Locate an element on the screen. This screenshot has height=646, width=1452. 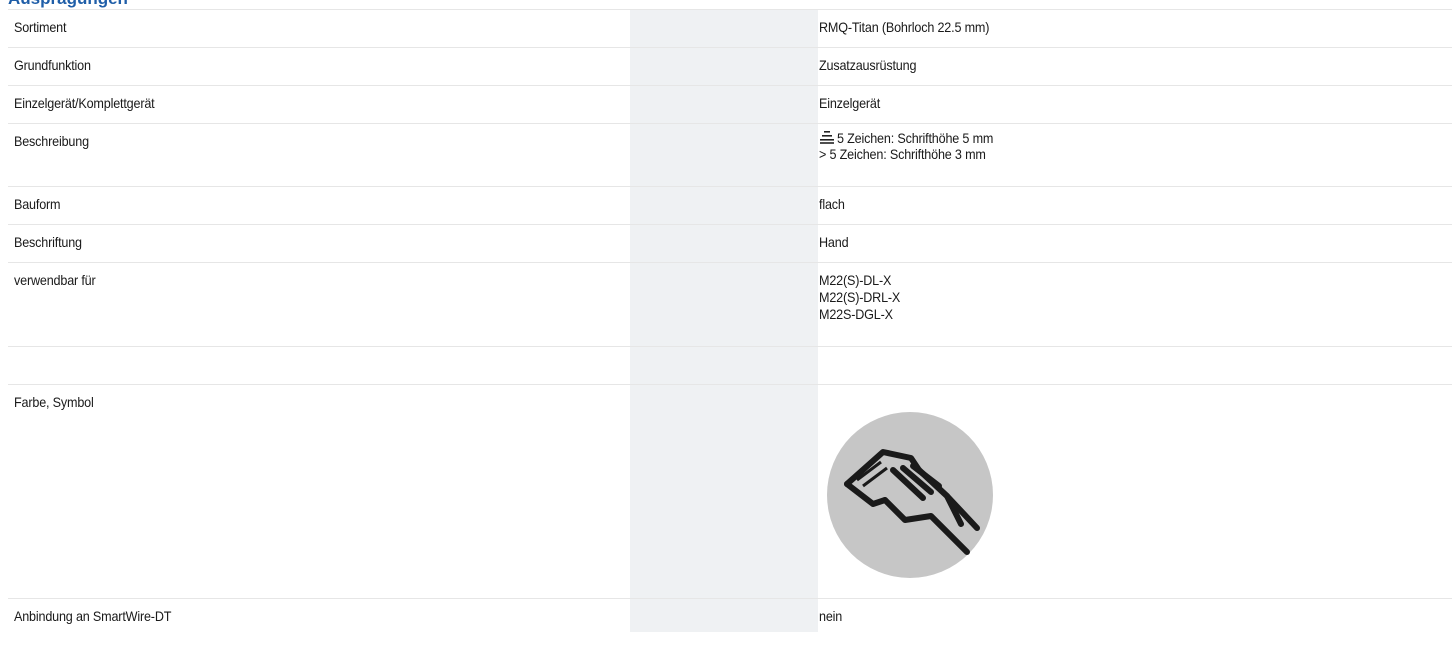
row-label: Bauform is located at coordinates (37, 204).